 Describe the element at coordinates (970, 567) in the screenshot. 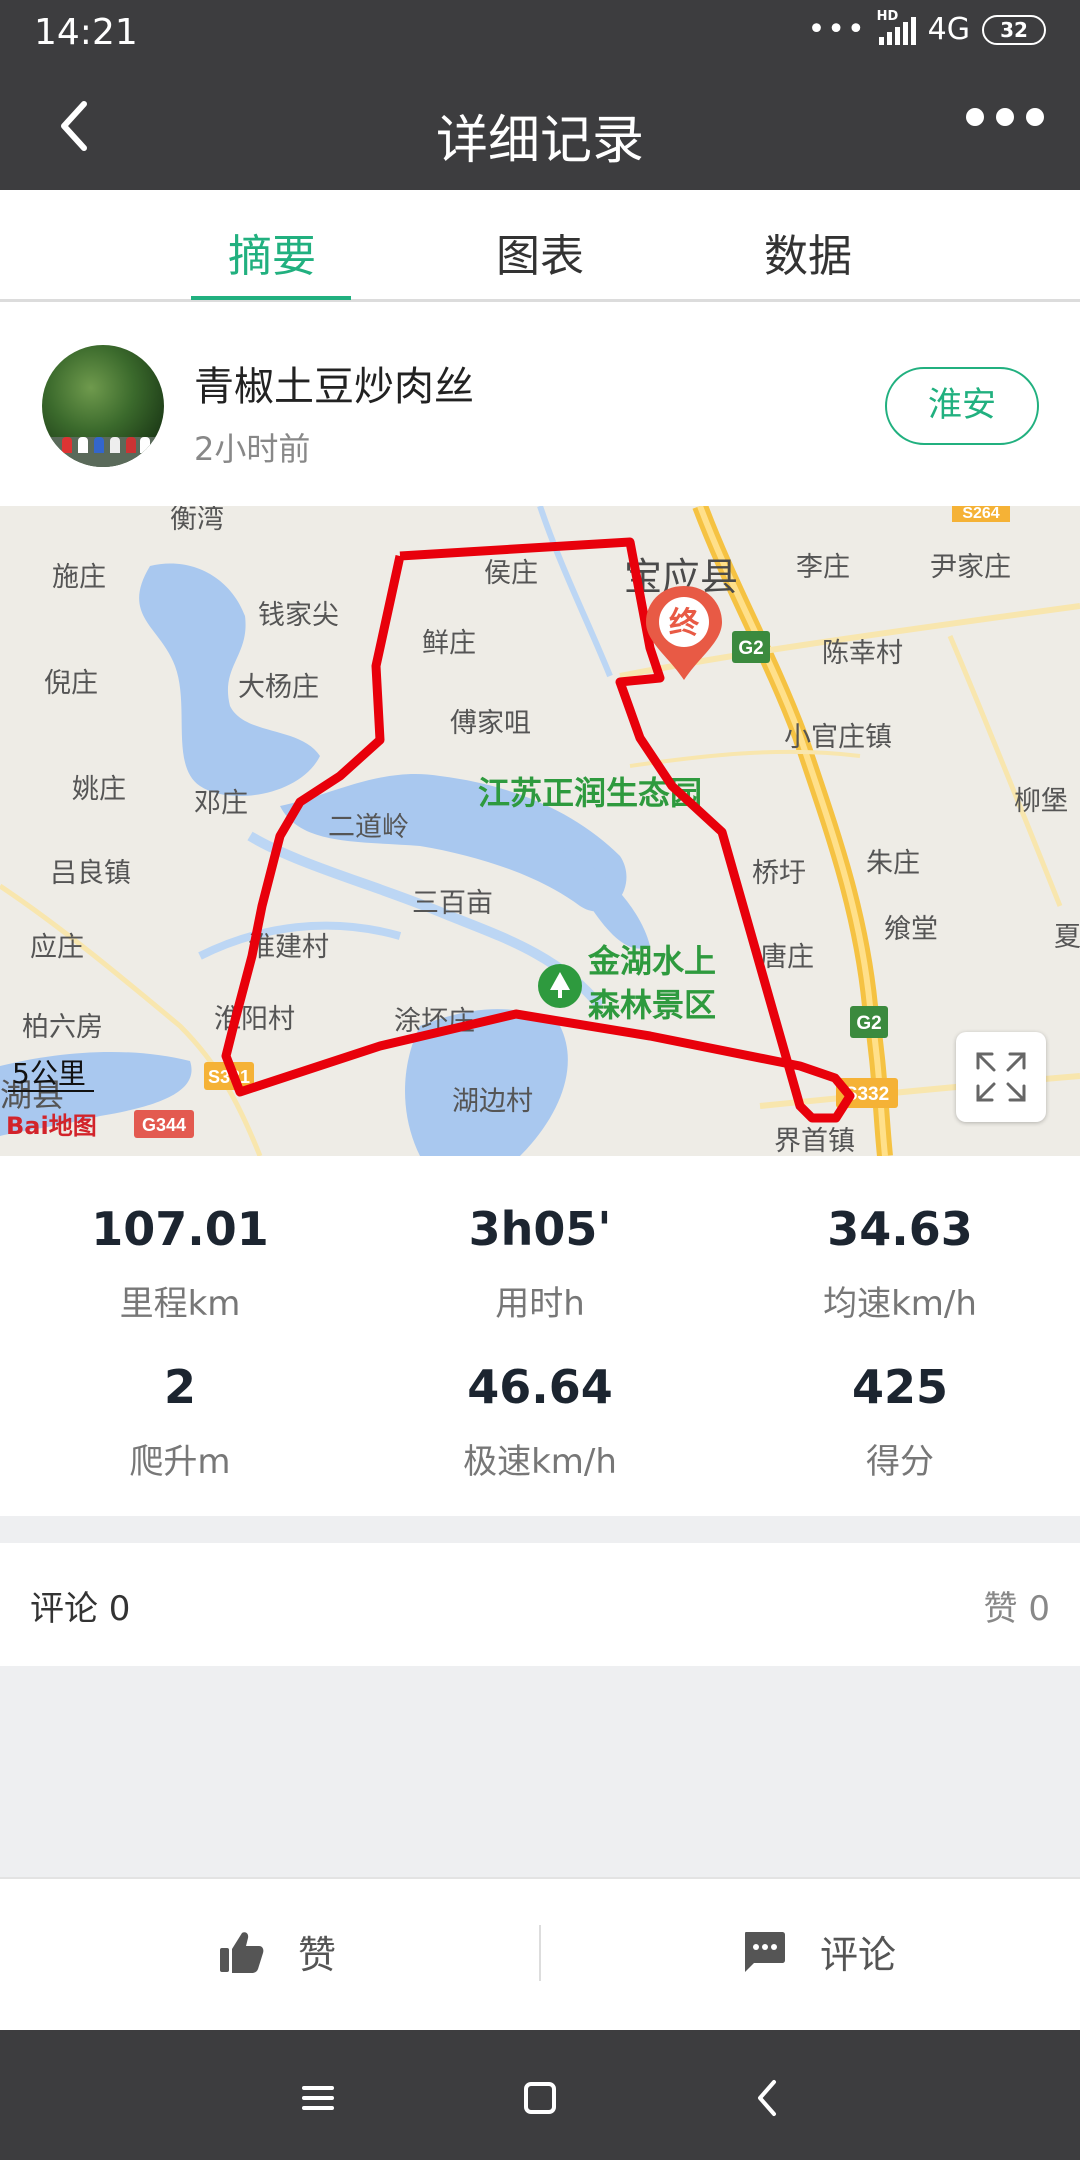

I see `place-label: 尹家庄` at that location.